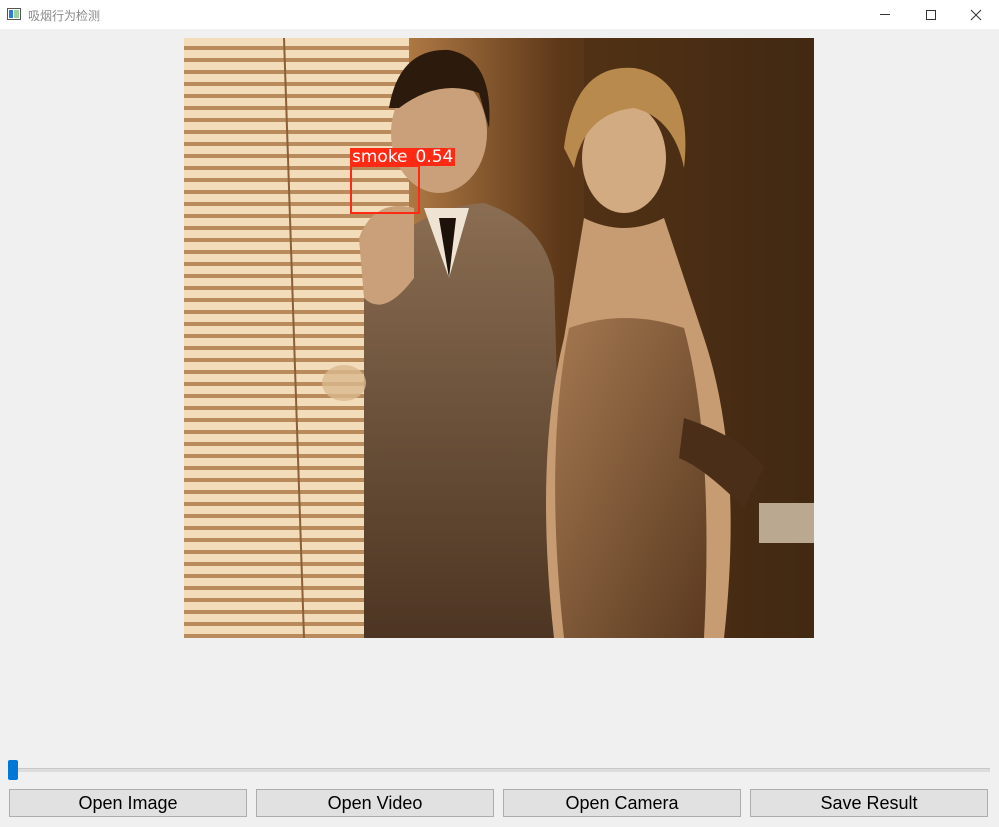 The width and height of the screenshot is (999, 827). I want to click on open-camera-button: Open Camera, so click(622, 803).